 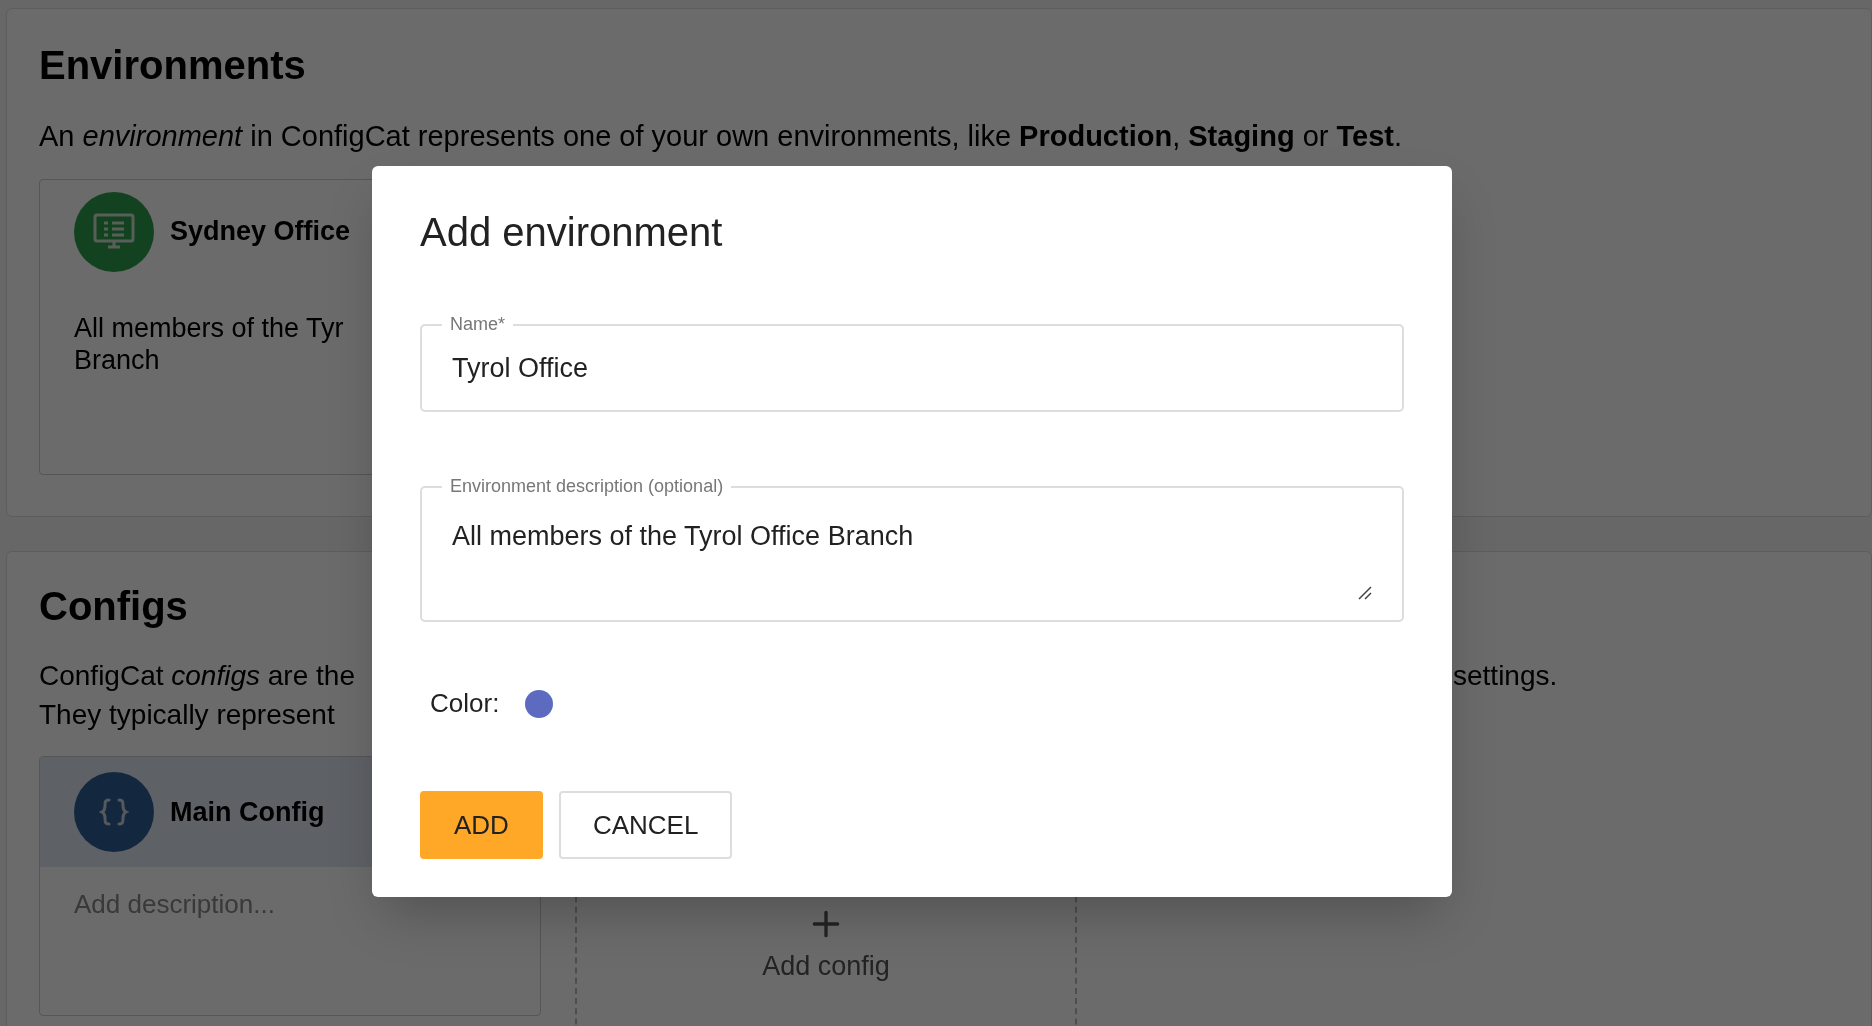 What do you see at coordinates (465, 703) in the screenshot?
I see `color-label: Color:` at bounding box center [465, 703].